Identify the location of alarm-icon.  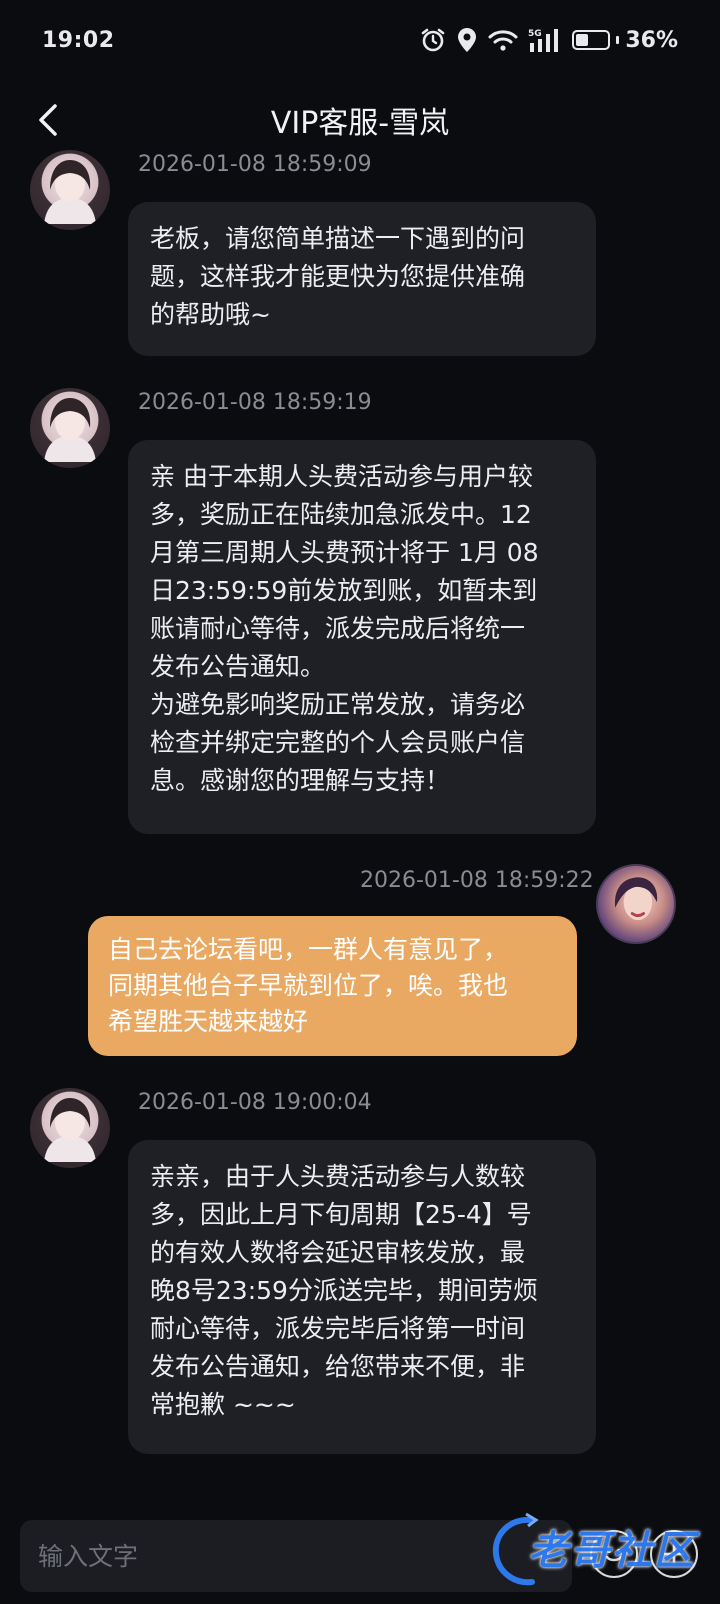
(433, 40).